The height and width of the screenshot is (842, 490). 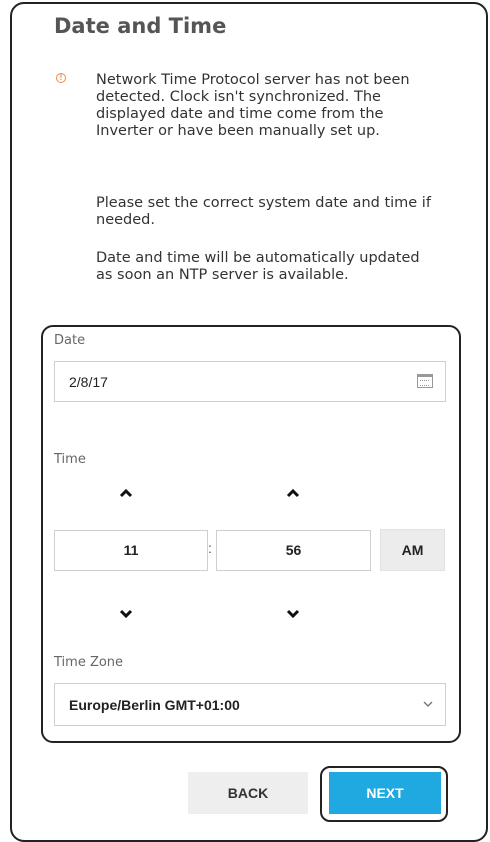 I want to click on minutes-input: 56, so click(x=293, y=550).